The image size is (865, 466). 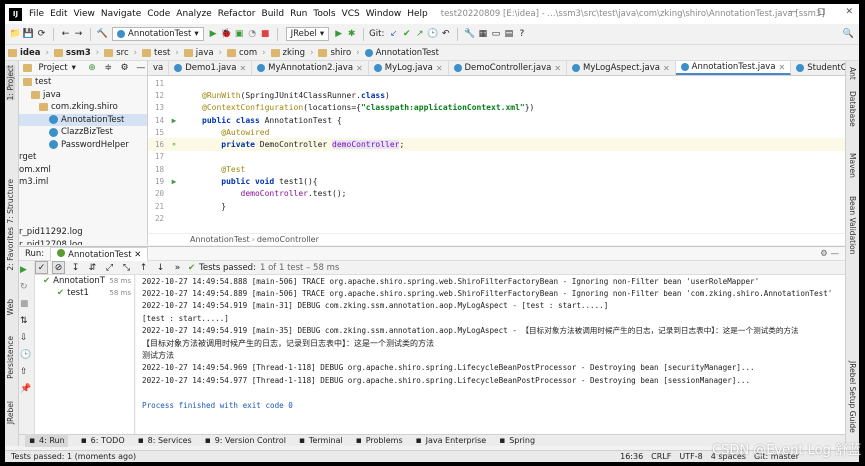 What do you see at coordinates (226, 34) in the screenshot?
I see `debug-icon: 🐞` at bounding box center [226, 34].